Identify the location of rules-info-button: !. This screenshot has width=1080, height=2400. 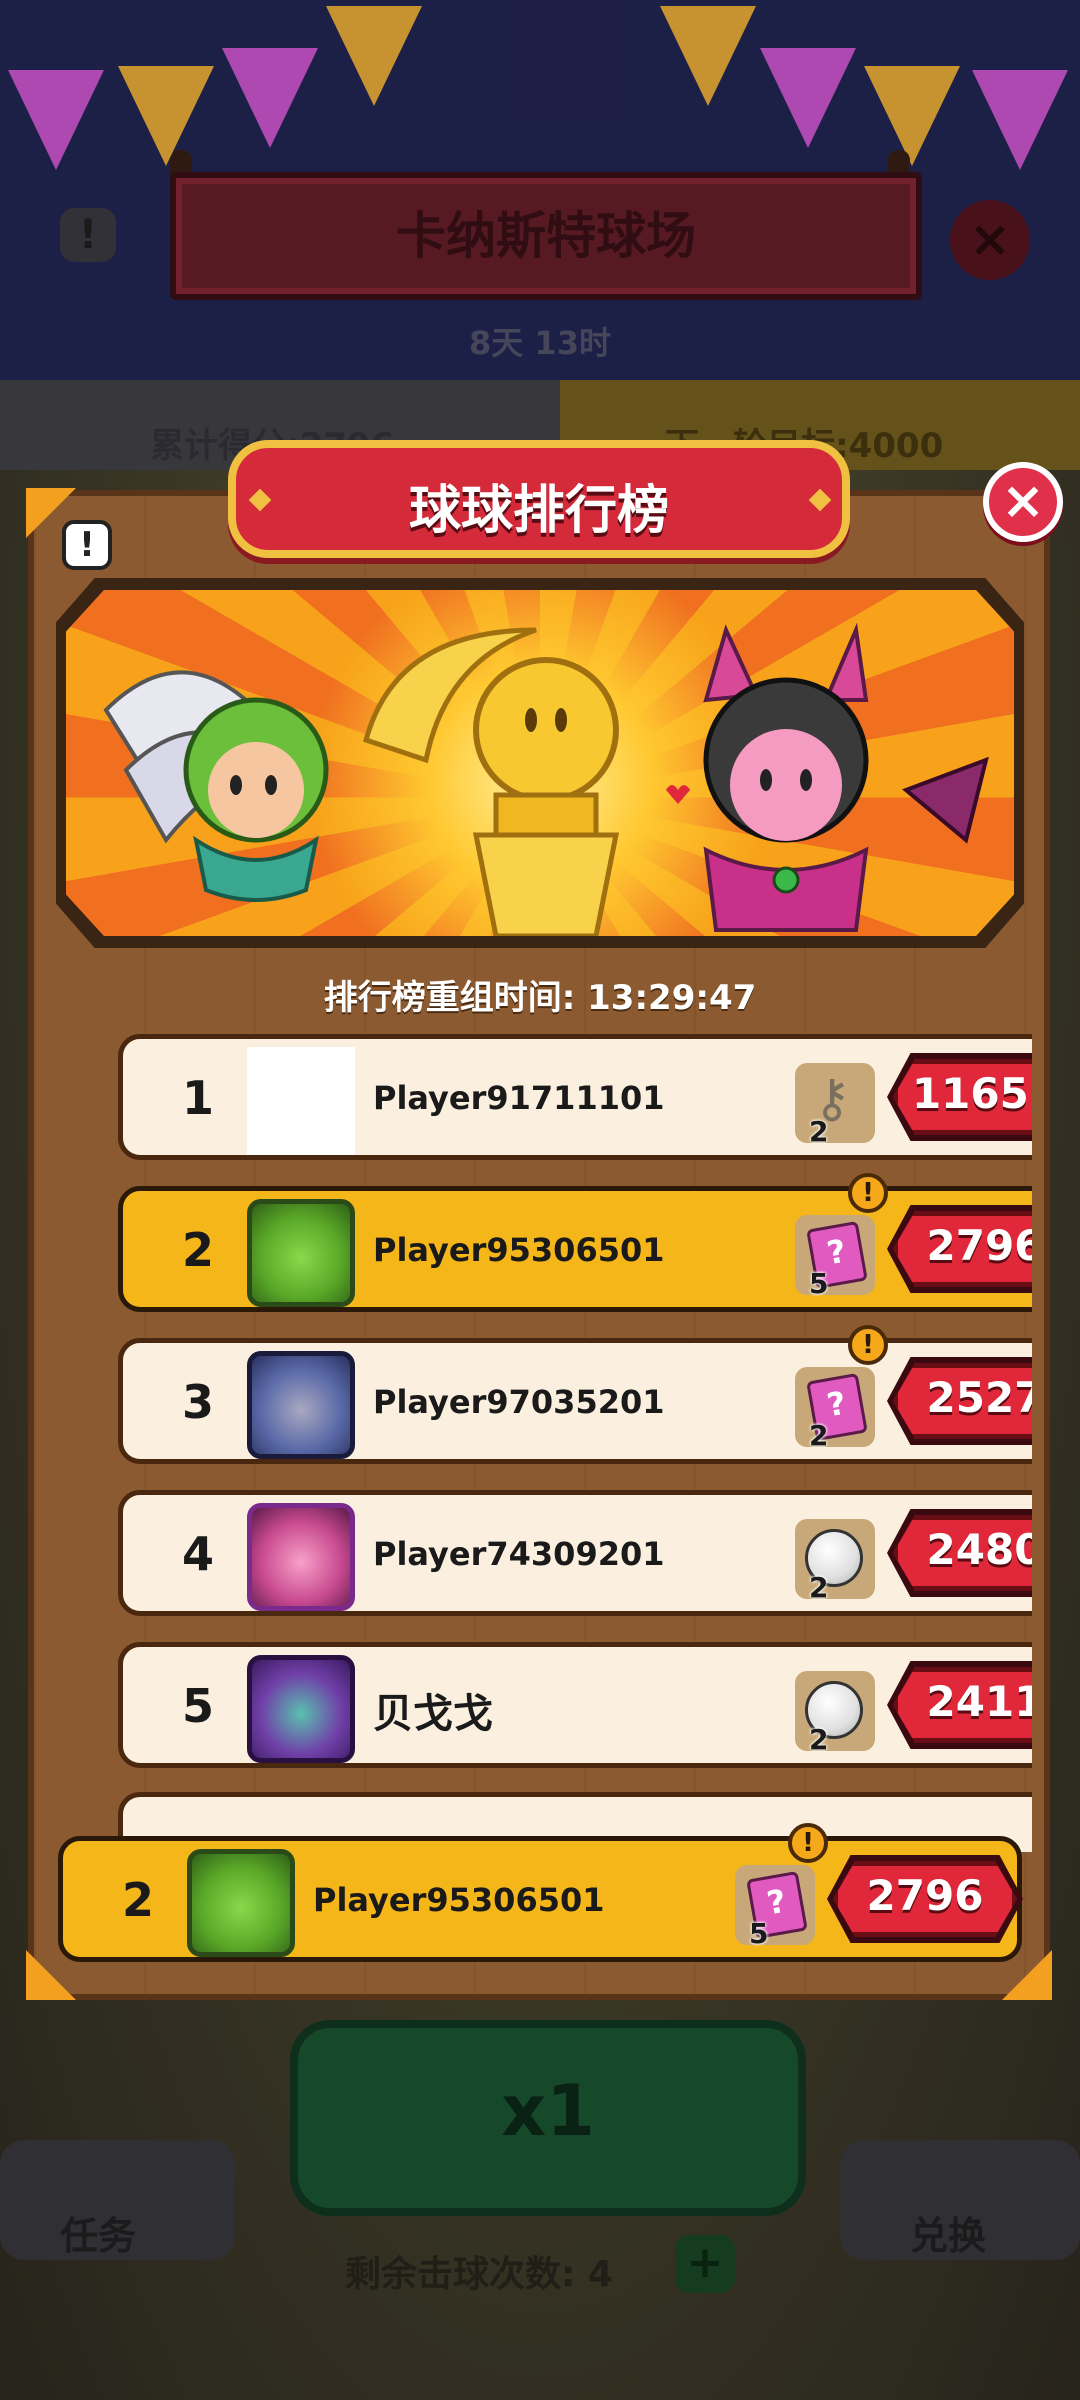
(87, 545).